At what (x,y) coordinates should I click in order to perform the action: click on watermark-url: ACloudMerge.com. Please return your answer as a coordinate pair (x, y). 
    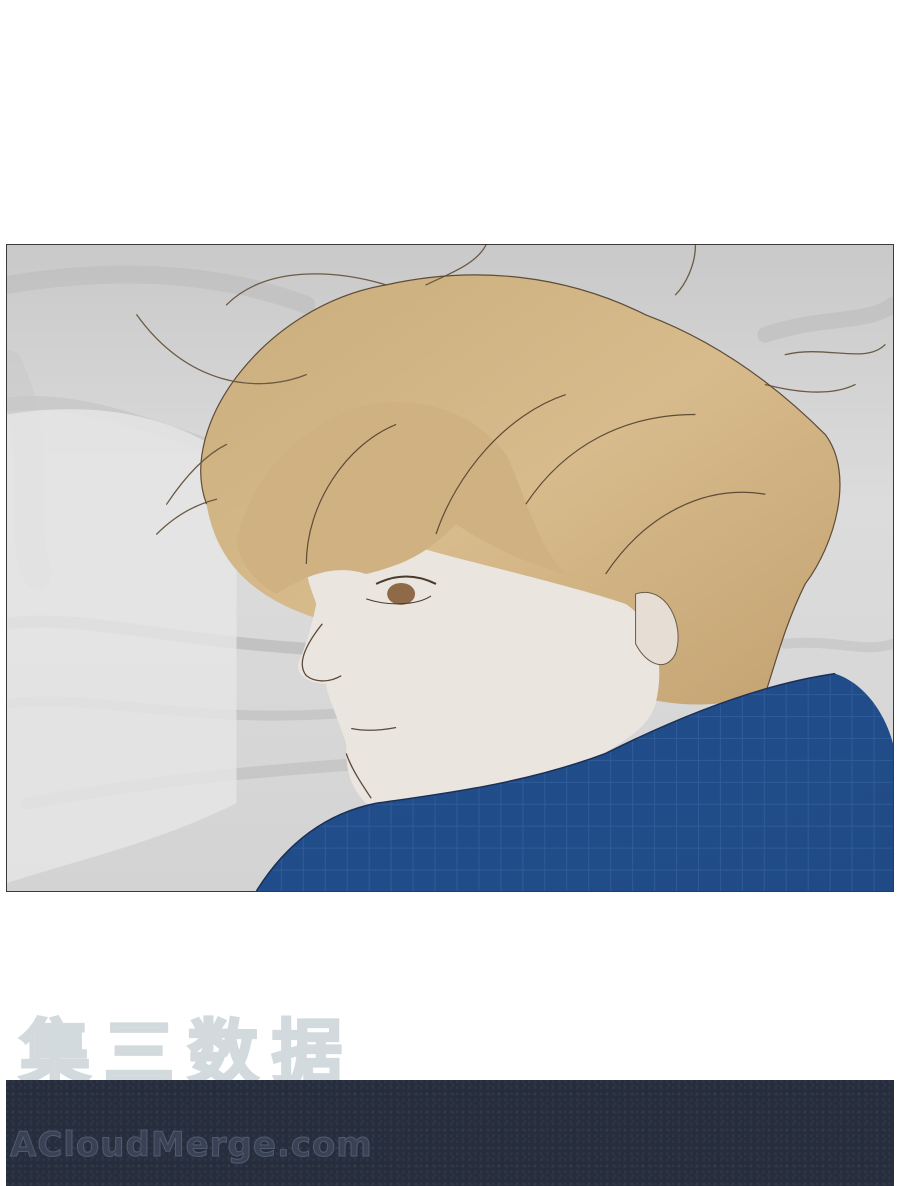
    Looking at the image, I should click on (191, 1145).